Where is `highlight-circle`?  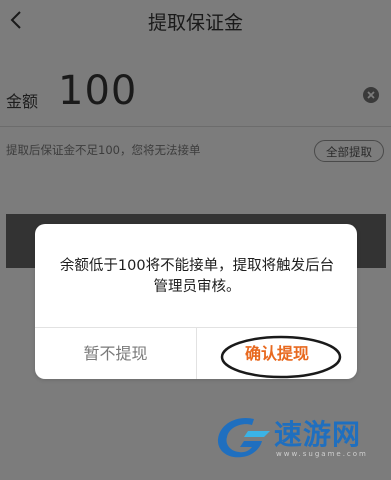
highlight-circle is located at coordinates (281, 357).